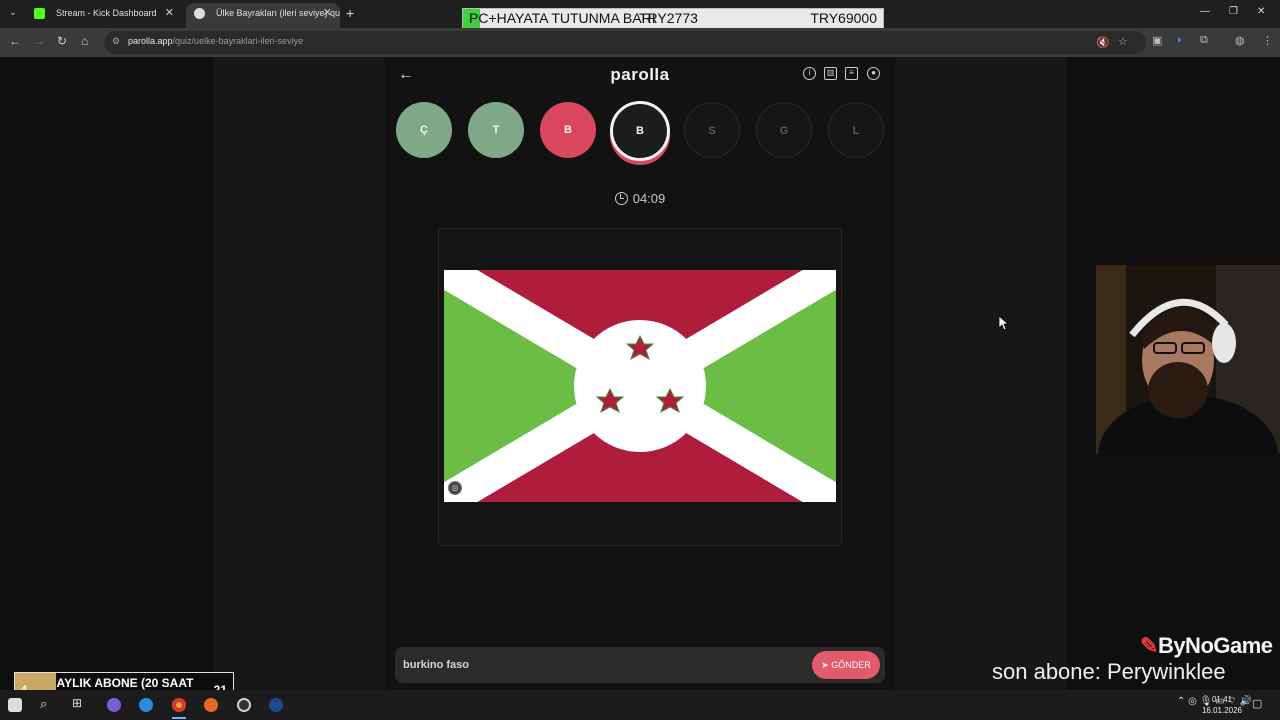 The image size is (1280, 720). I want to click on url-path: /quiz/uelke-bayraklari-ileri-seviye, so click(238, 41).